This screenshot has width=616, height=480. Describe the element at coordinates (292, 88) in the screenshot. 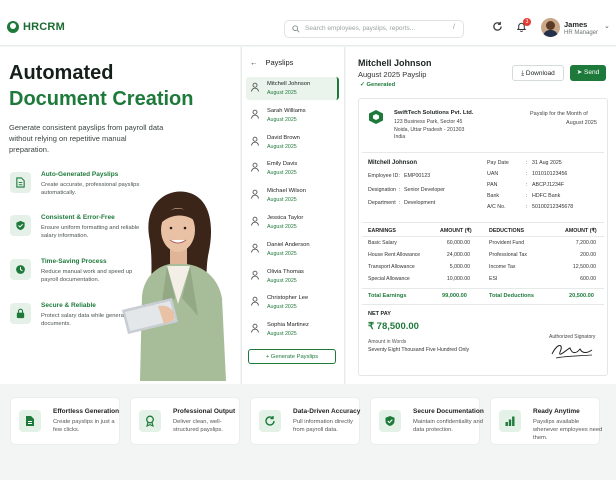

I see `payslip-list-item: Mitchell Johnson August 2025` at that location.